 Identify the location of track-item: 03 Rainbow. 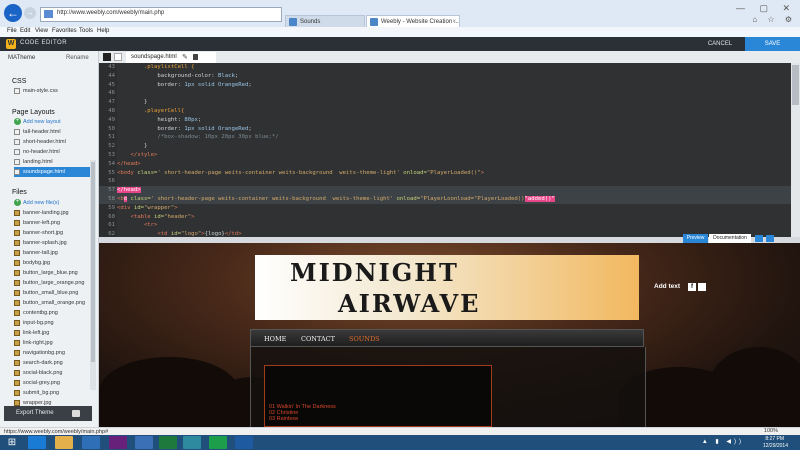
(283, 419).